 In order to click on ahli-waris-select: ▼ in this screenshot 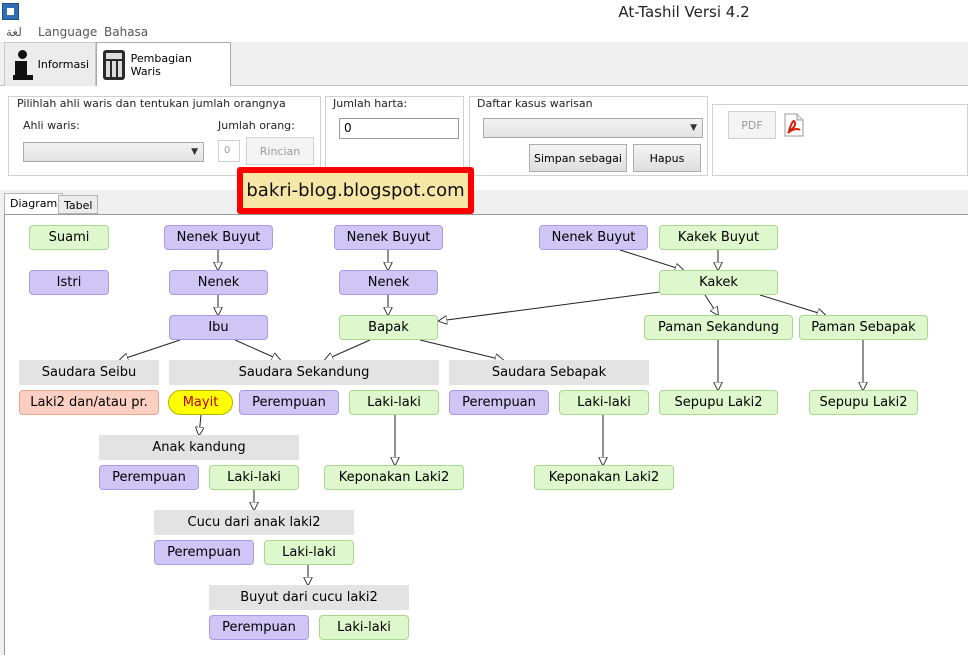, I will do `click(113, 152)`.